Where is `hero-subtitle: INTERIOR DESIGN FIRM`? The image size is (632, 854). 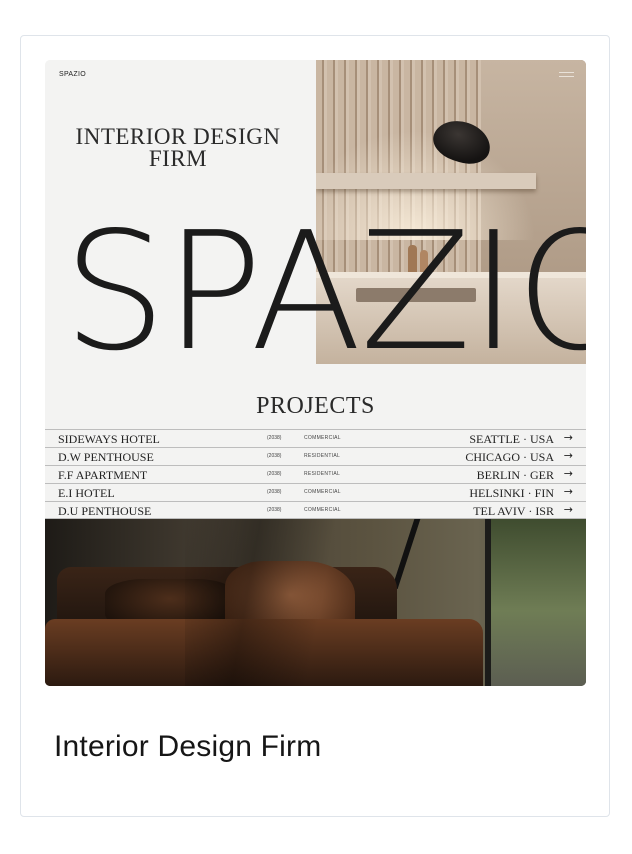 hero-subtitle: INTERIOR DESIGN FIRM is located at coordinates (178, 147).